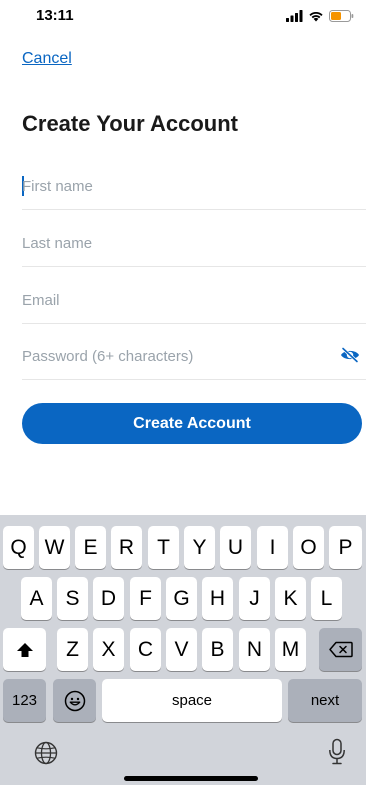  I want to click on key-f: F, so click(145, 598).